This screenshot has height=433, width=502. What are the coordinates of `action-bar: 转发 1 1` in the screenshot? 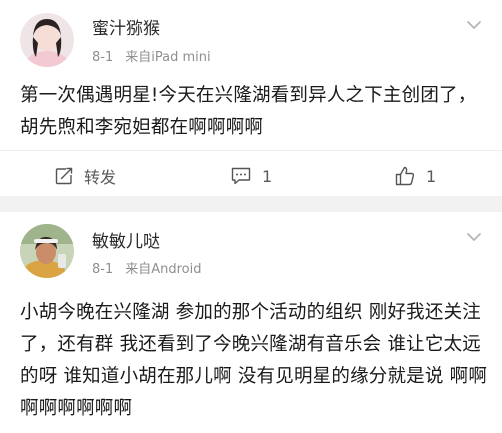 It's located at (251, 176).